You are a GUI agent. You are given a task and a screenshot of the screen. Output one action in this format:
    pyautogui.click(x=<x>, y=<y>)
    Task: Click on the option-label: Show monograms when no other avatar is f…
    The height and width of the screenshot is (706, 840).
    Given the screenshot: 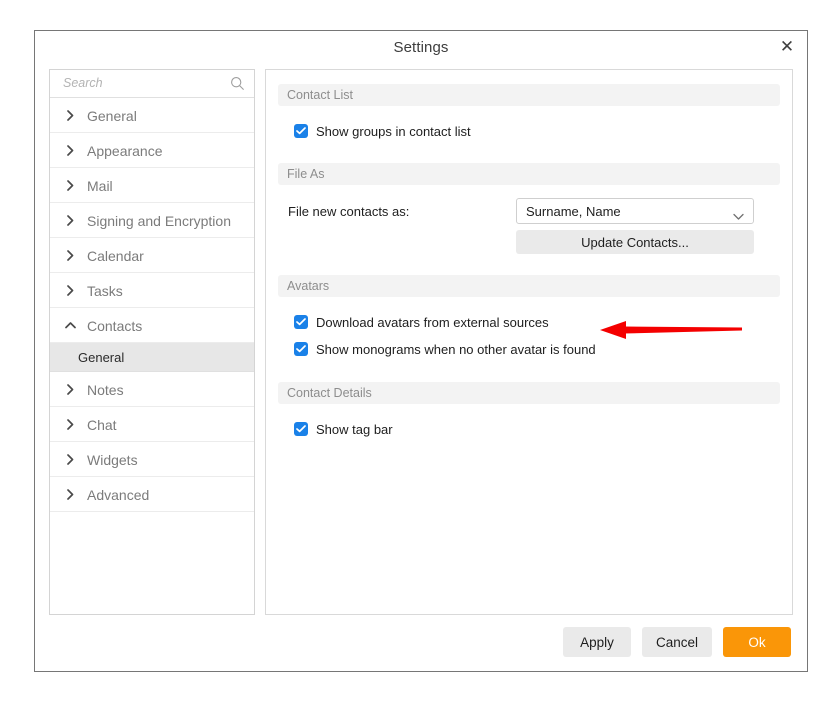 What is the action you would take?
    pyautogui.click(x=456, y=349)
    